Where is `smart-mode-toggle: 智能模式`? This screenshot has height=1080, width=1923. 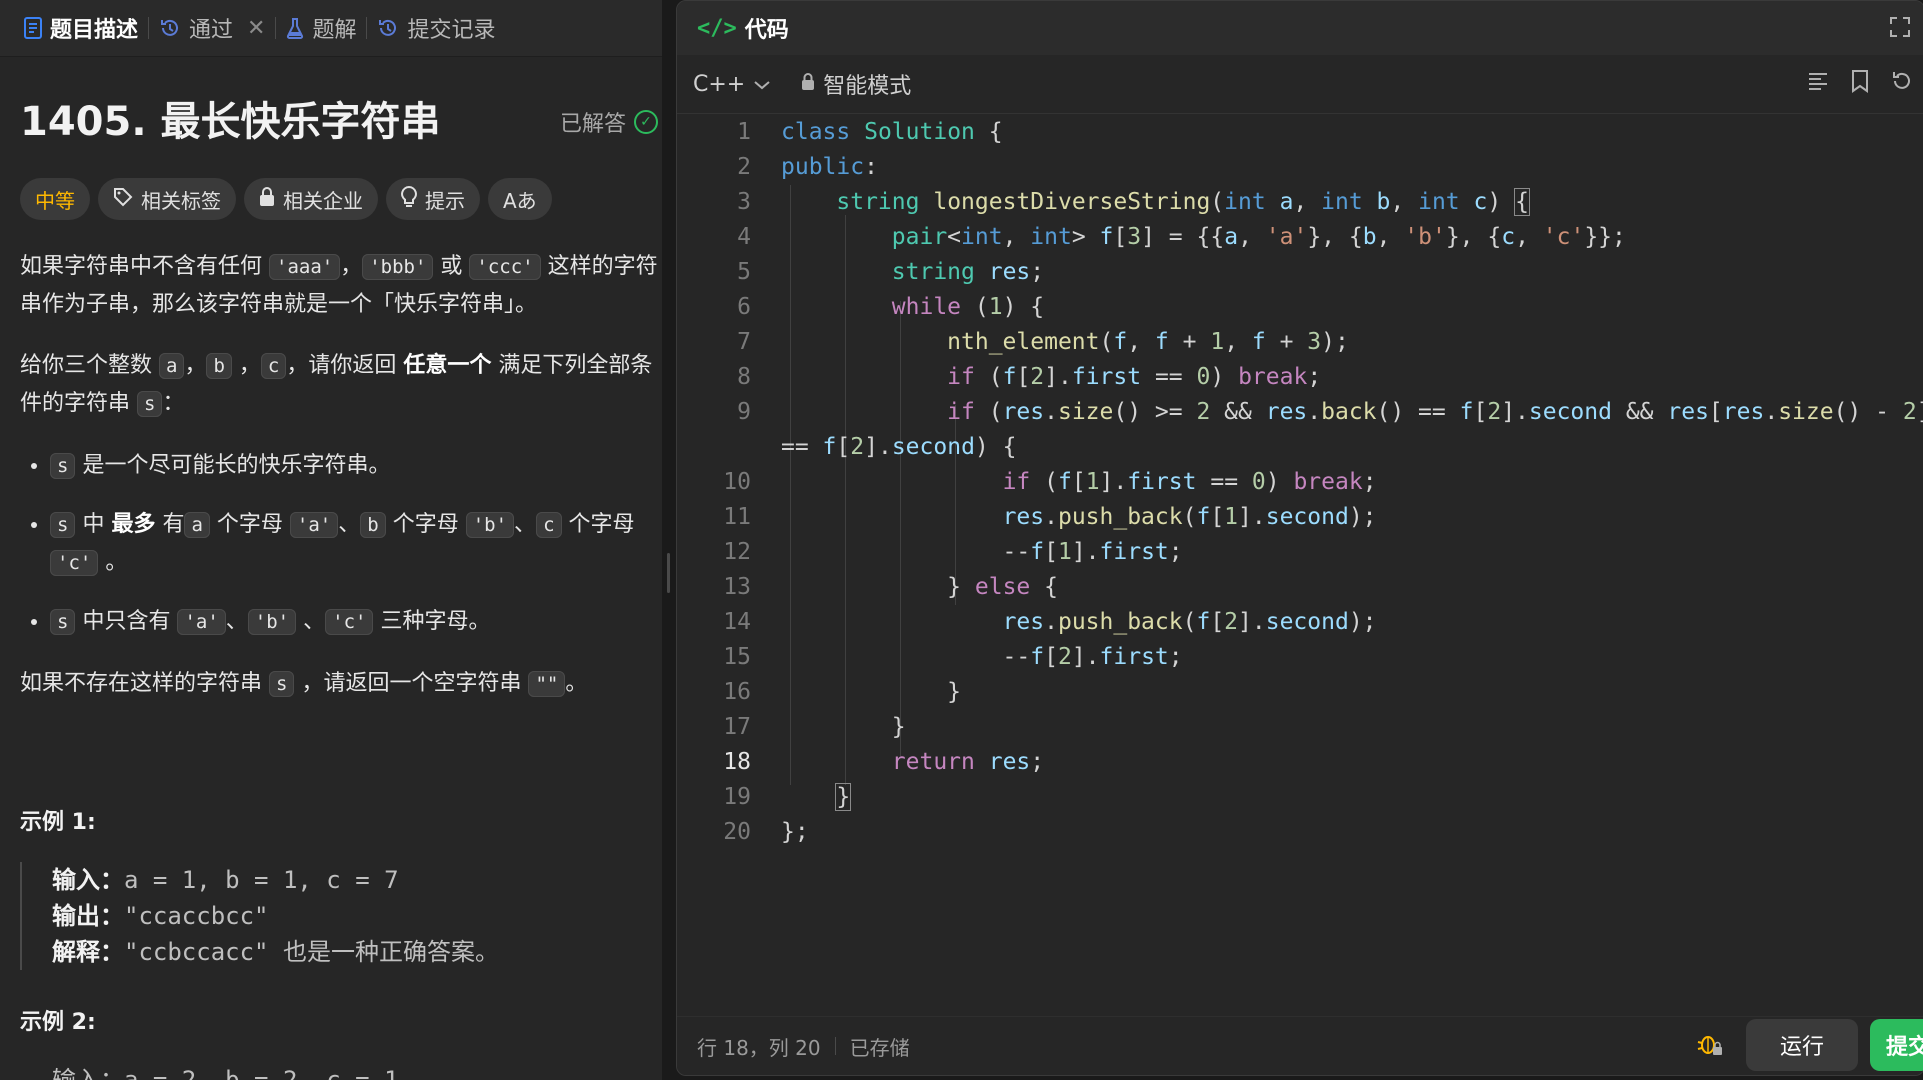
smart-mode-toggle: 智能模式 is located at coordinates (856, 84).